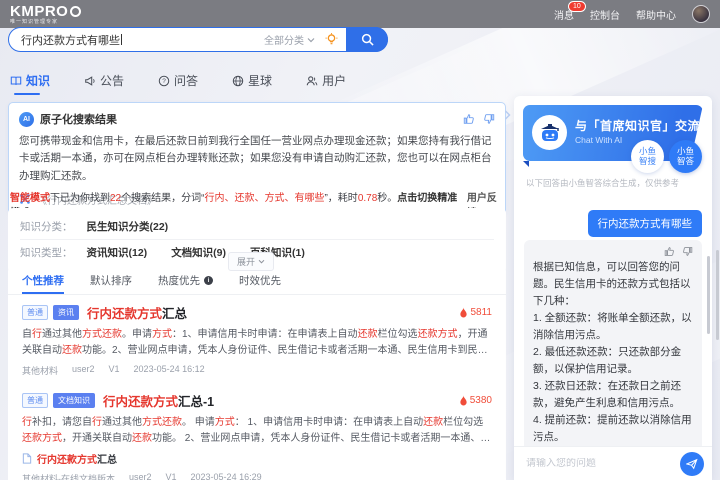  I want to click on robot-icon, so click(549, 132).